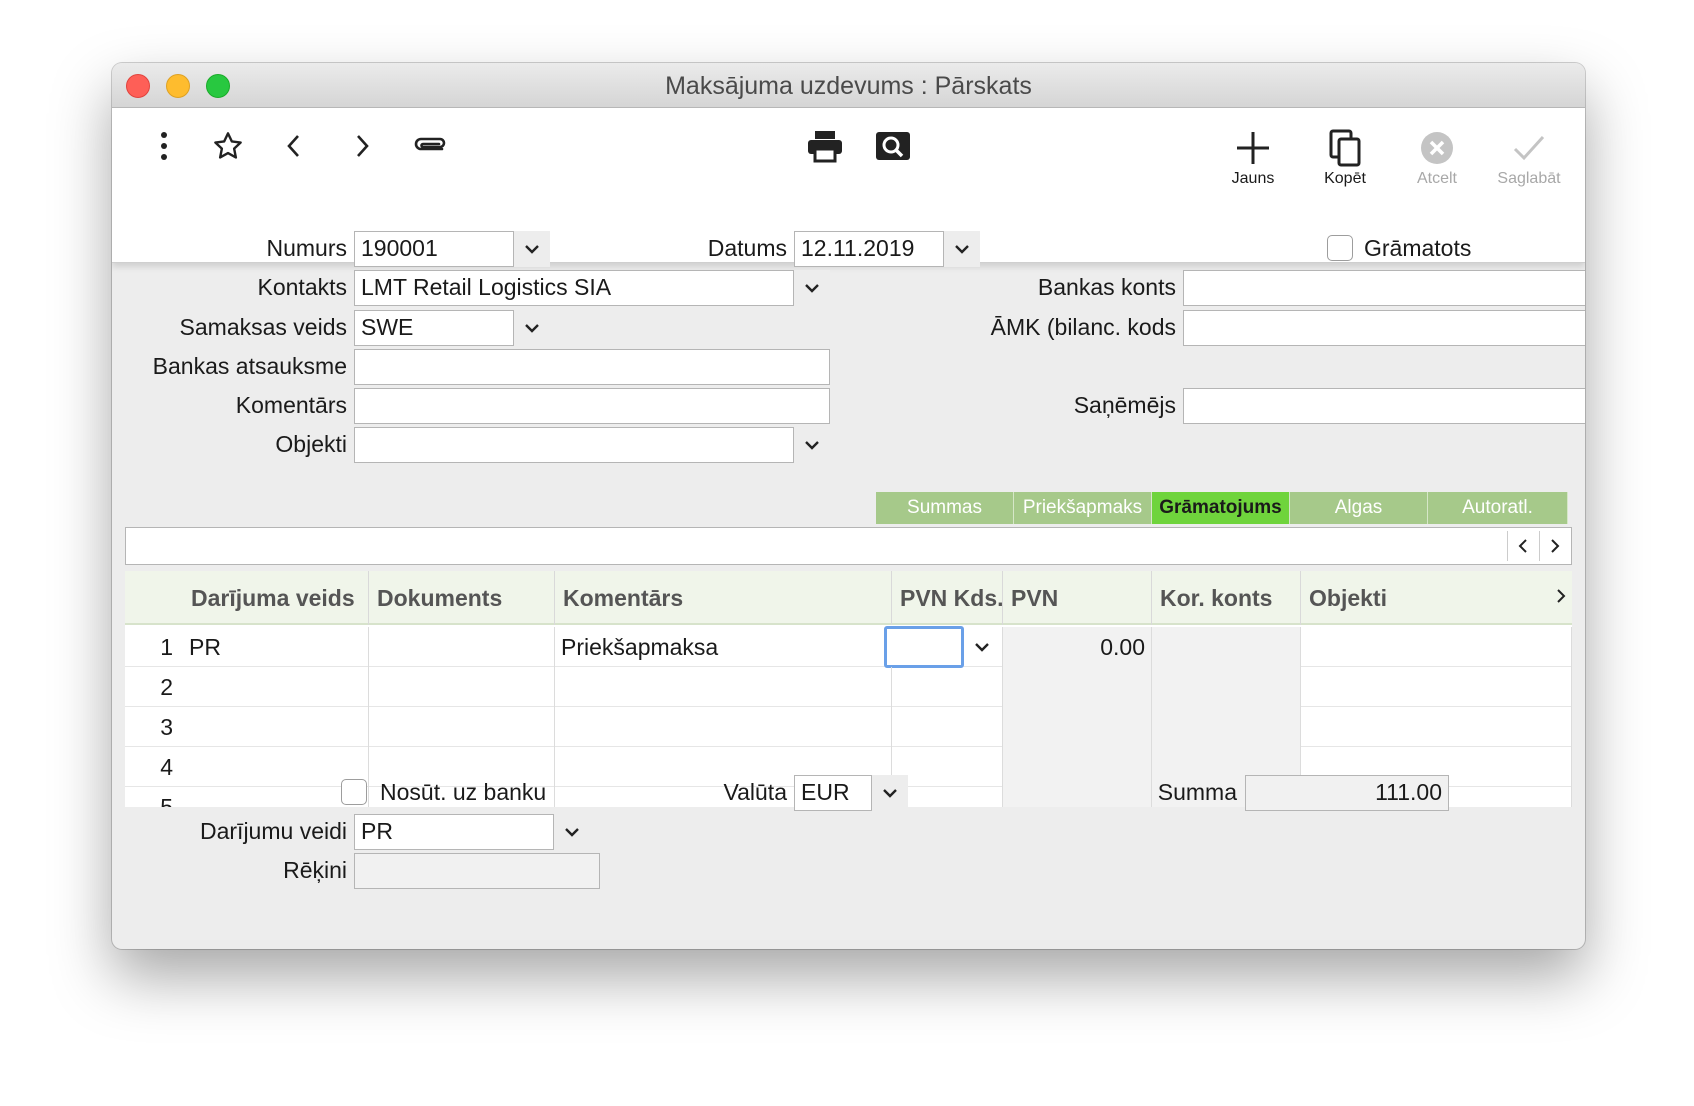 The image size is (1694, 1106). Describe the element at coordinates (294, 146) in the screenshot. I see `chevron-left-icon` at that location.